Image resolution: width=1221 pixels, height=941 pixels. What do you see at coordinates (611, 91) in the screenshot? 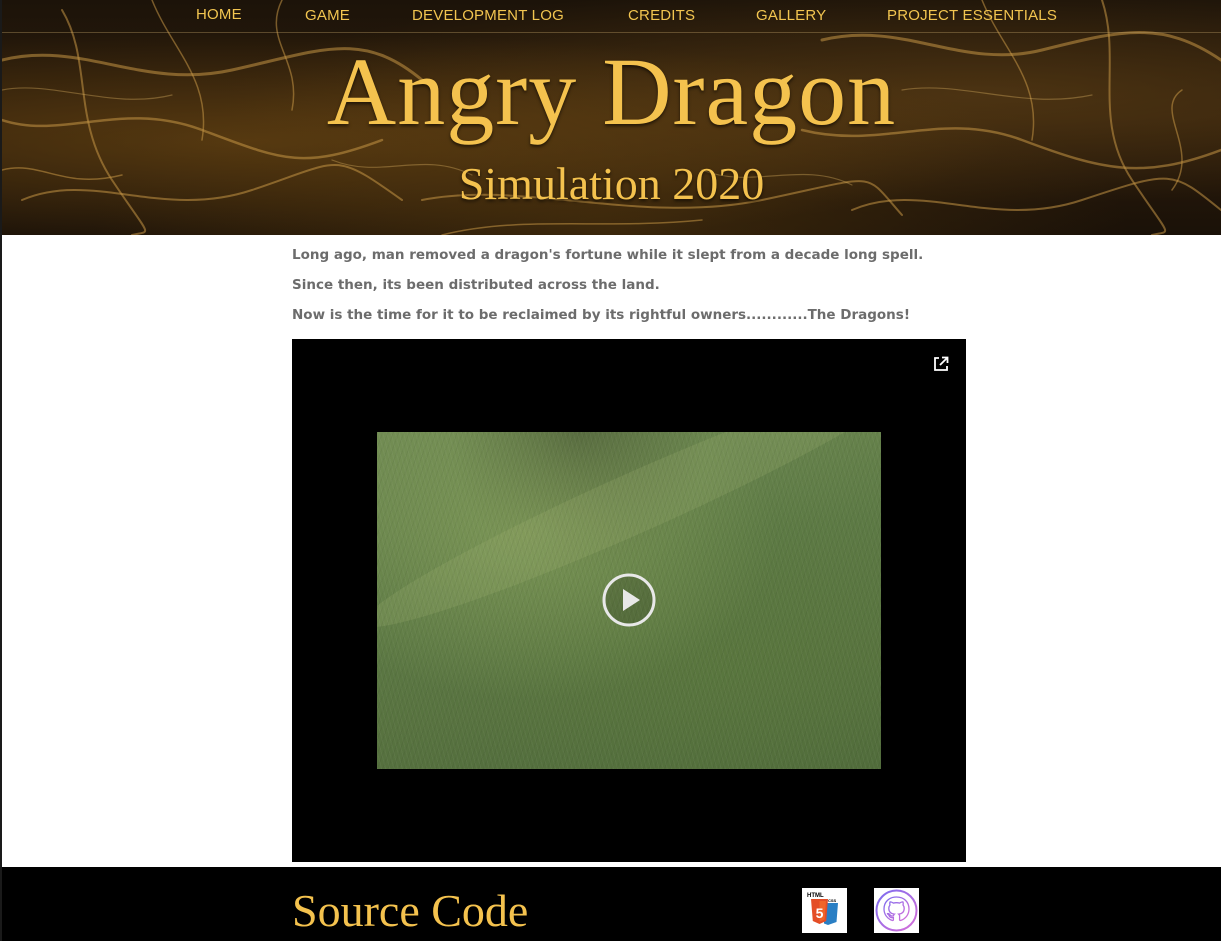
I see `page-title: Angry Dragon` at bounding box center [611, 91].